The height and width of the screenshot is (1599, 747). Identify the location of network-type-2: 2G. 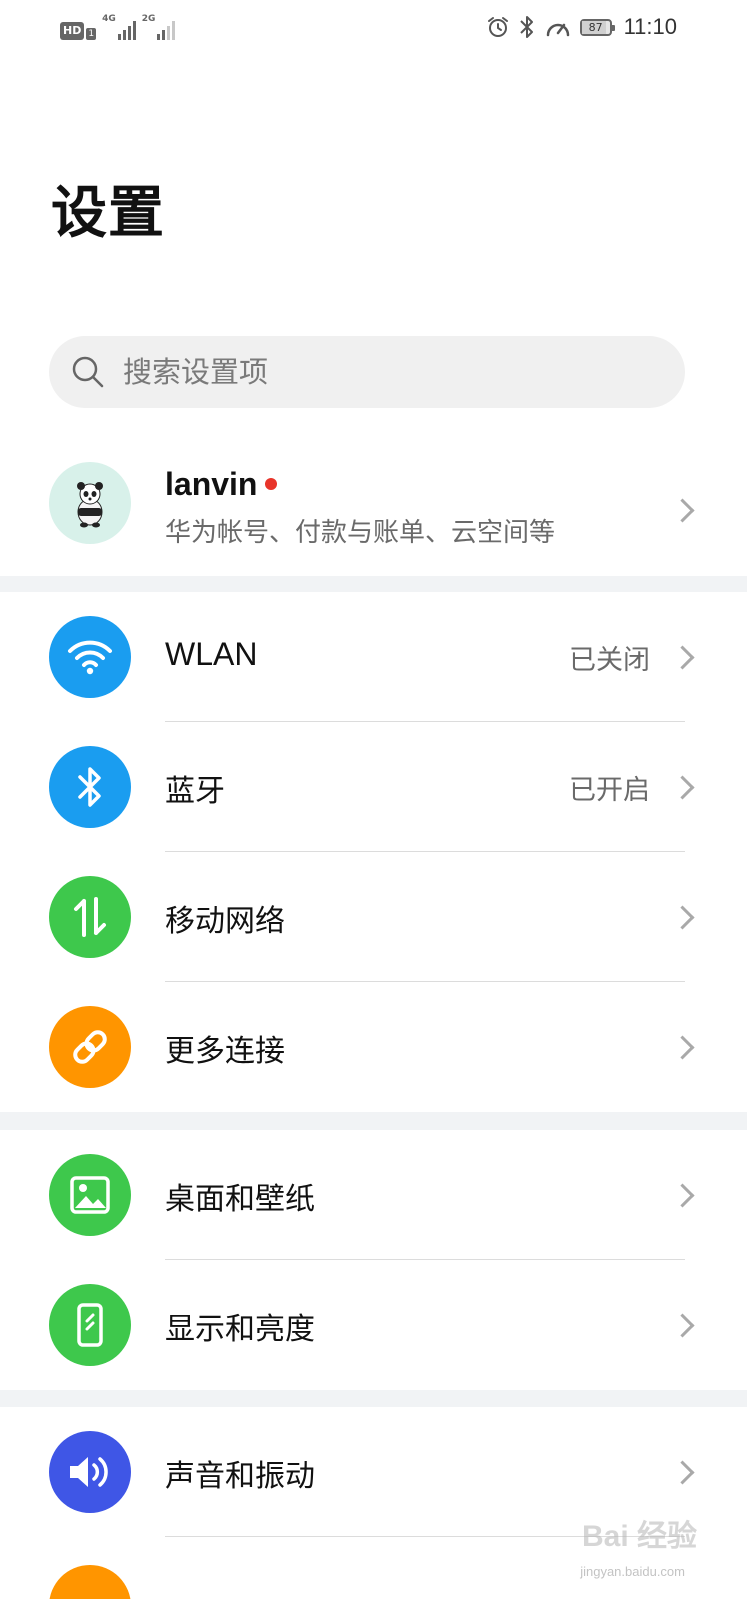
(148, 19).